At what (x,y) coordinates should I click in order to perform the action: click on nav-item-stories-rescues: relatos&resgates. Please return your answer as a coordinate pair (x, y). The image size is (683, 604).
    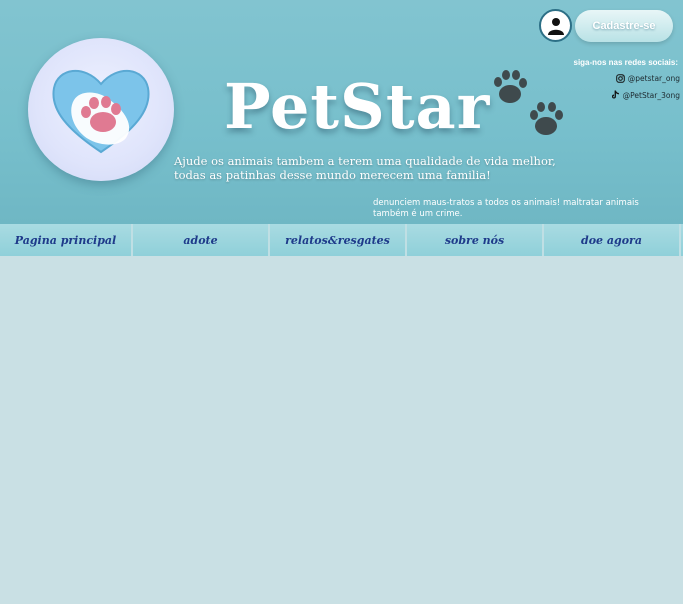
    Looking at the image, I should click on (337, 240).